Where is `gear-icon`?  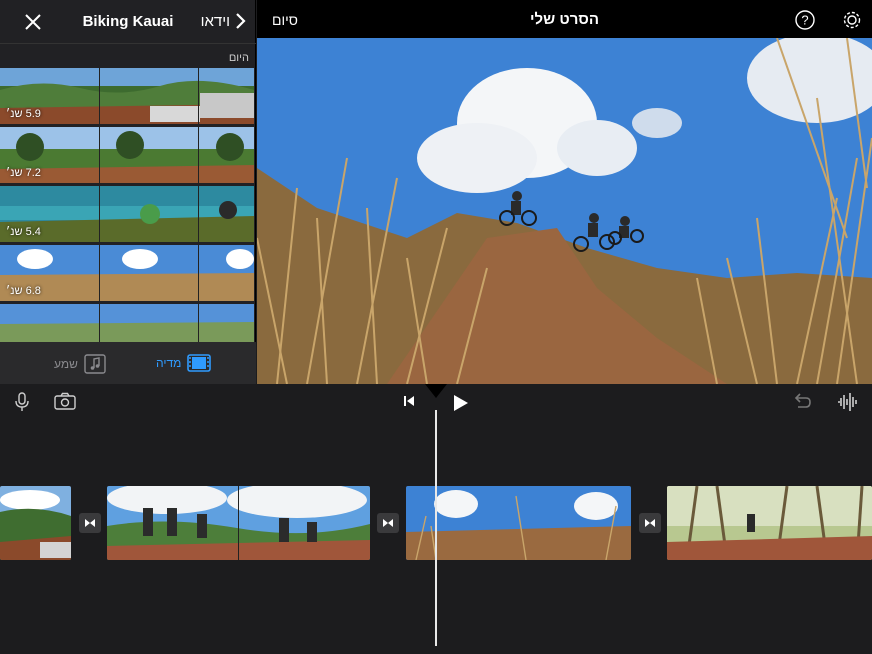
gear-icon is located at coordinates (852, 20).